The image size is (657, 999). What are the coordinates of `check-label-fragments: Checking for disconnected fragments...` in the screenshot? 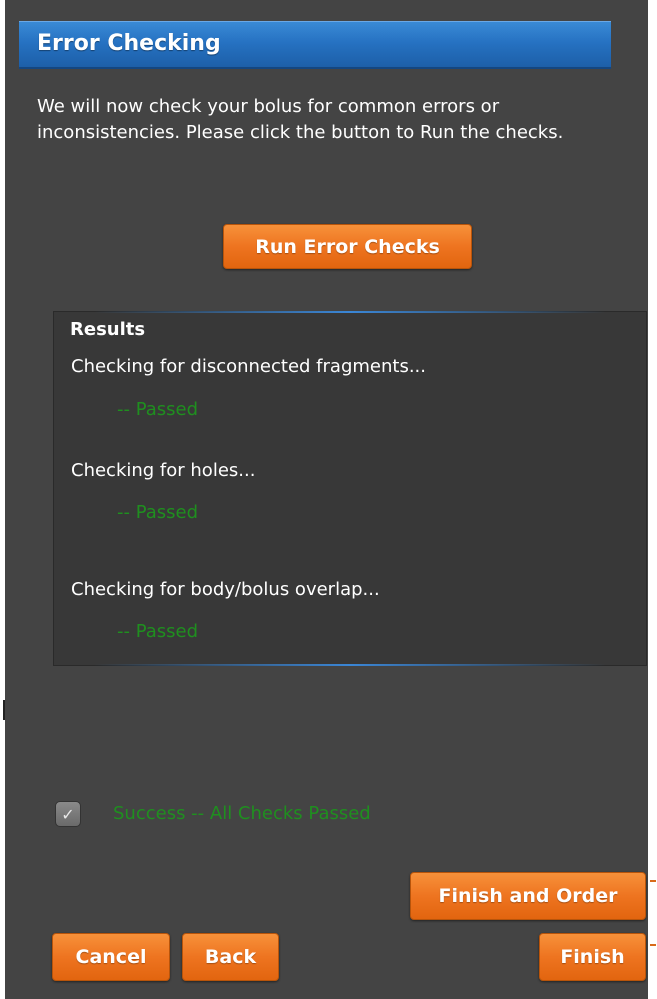 It's located at (248, 366).